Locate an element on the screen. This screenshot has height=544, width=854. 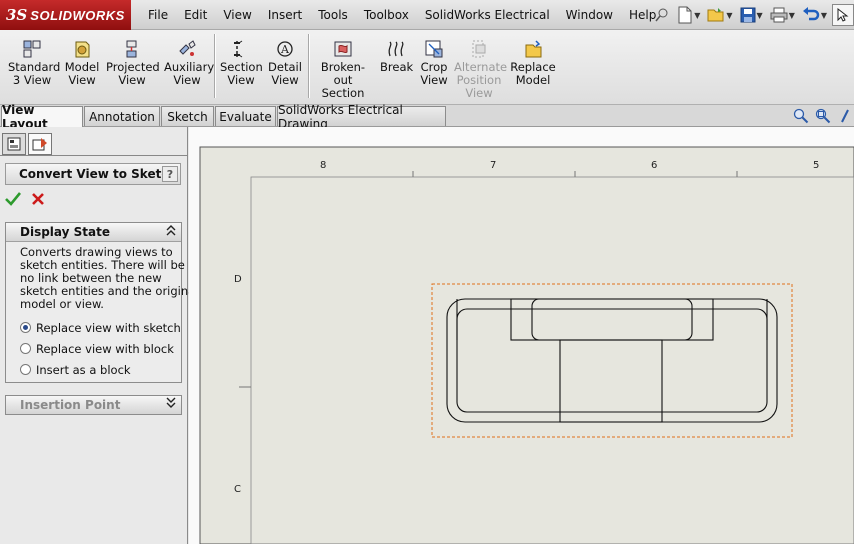
model-view-icon is located at coordinates (82, 49).